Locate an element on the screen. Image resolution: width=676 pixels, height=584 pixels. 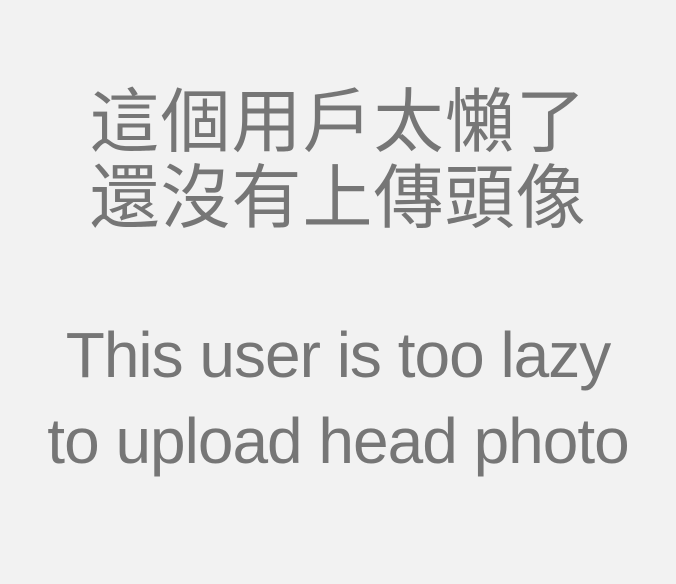
chinese-line-1: 這個用戶太懶了 is located at coordinates (338, 122).